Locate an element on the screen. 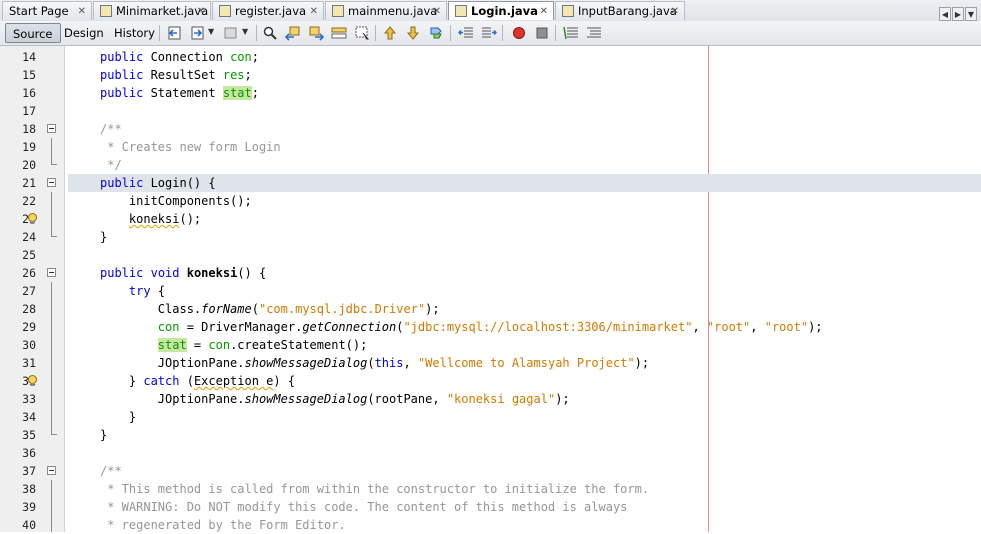 This screenshot has width=981, height=534. scroll-left-icon: ◀ is located at coordinates (945, 14).